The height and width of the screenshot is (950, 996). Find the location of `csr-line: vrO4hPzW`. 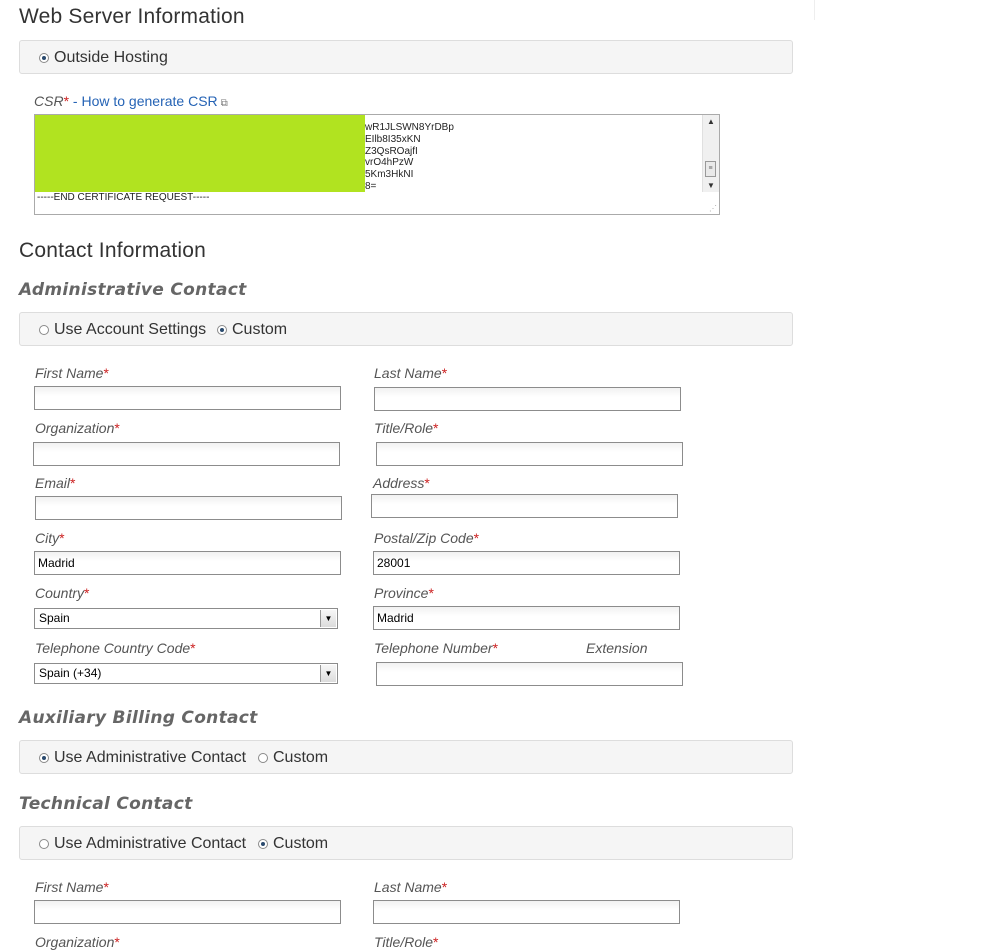

csr-line: vrO4hPzW is located at coordinates (389, 162).